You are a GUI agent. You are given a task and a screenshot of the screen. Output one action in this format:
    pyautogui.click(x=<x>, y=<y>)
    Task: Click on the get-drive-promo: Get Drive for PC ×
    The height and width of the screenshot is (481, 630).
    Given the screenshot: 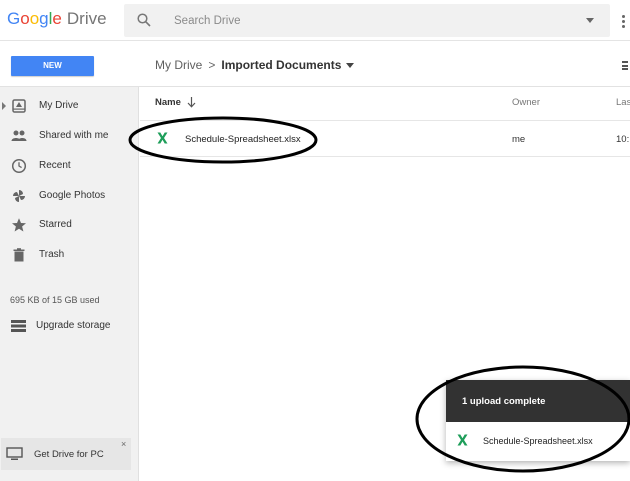 What is the action you would take?
    pyautogui.click(x=66, y=454)
    